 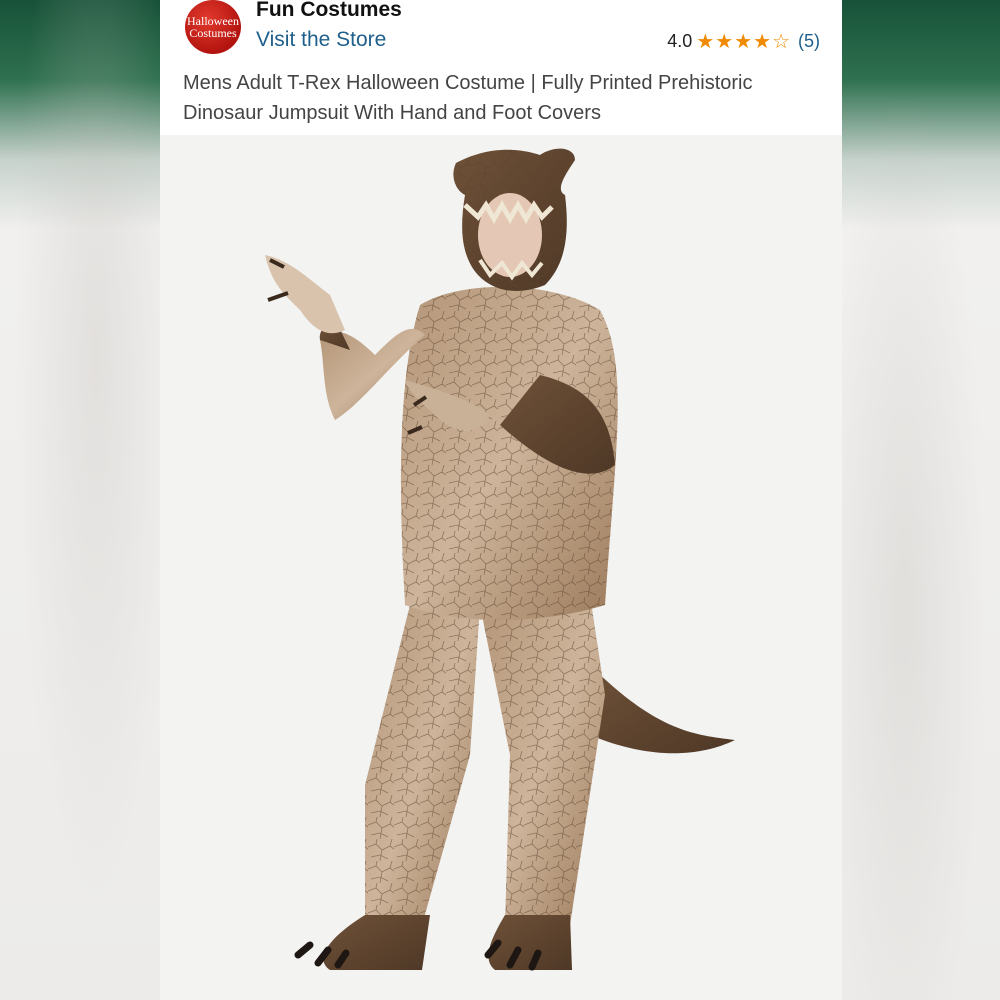 I want to click on rating-value: 4.0, so click(x=680, y=41).